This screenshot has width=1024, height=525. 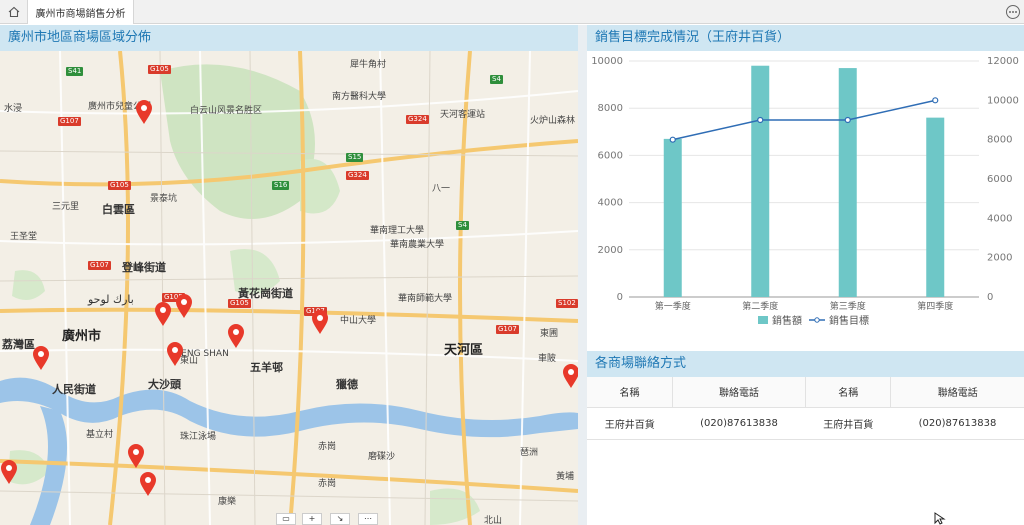 I want to click on y-right-tick-label: 0, so click(x=990, y=297).